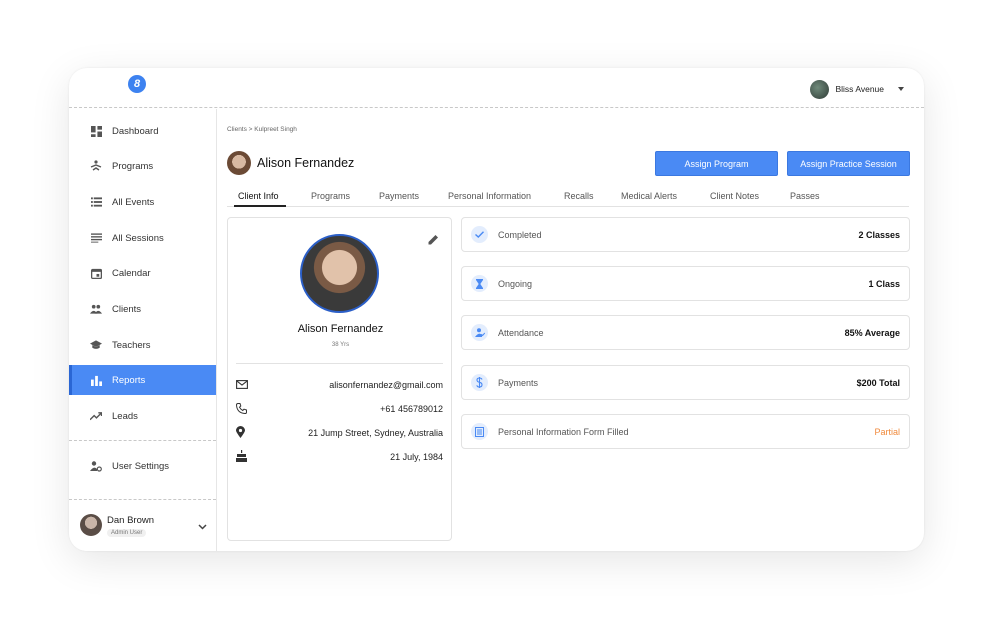 The image size is (994, 620). What do you see at coordinates (520, 234) in the screenshot?
I see `stat-label: Completed` at bounding box center [520, 234].